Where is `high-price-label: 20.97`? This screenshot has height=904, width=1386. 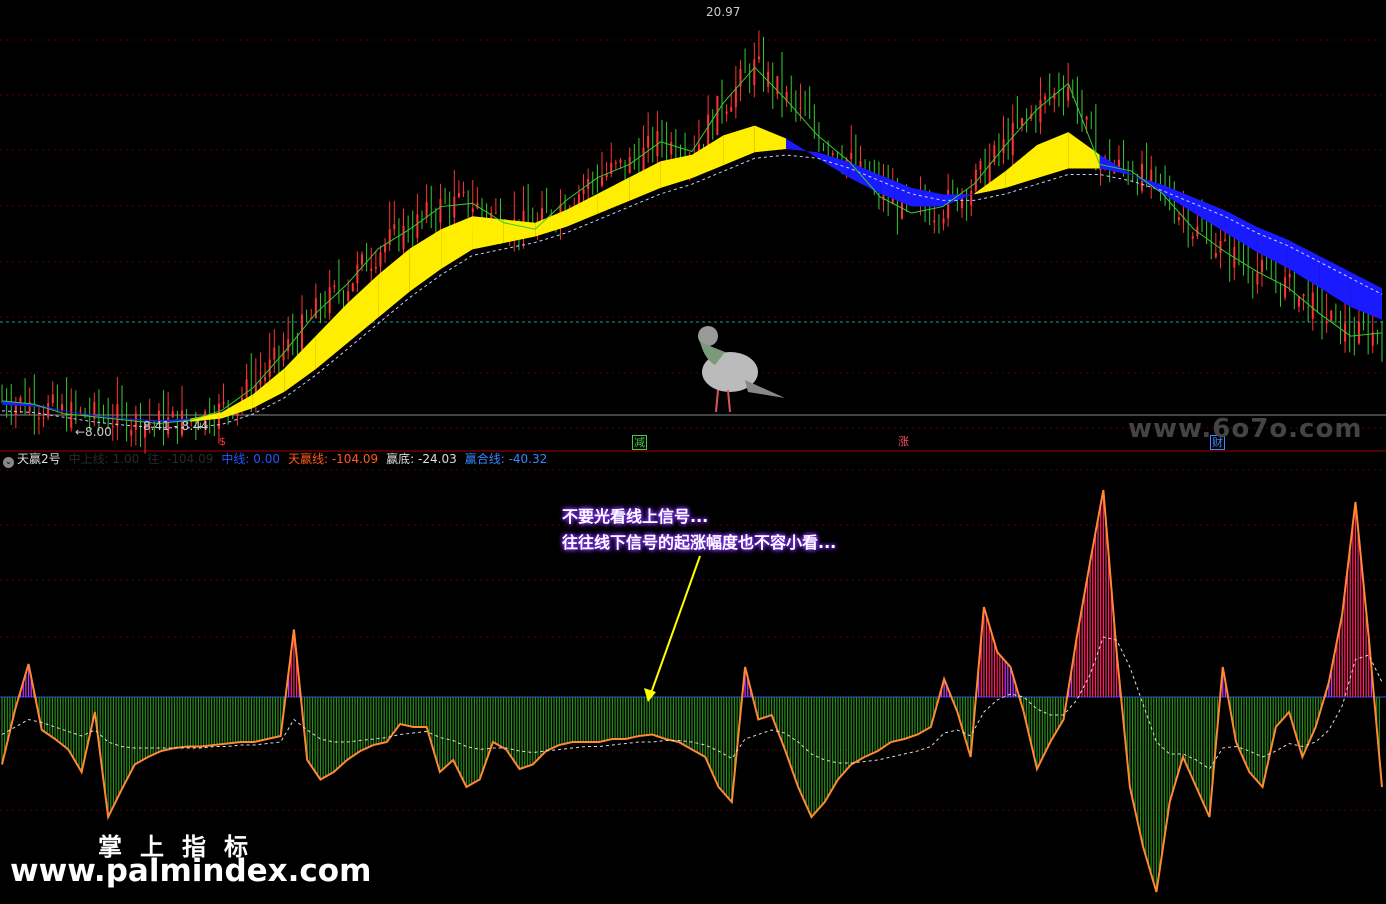 high-price-label: 20.97 is located at coordinates (723, 12).